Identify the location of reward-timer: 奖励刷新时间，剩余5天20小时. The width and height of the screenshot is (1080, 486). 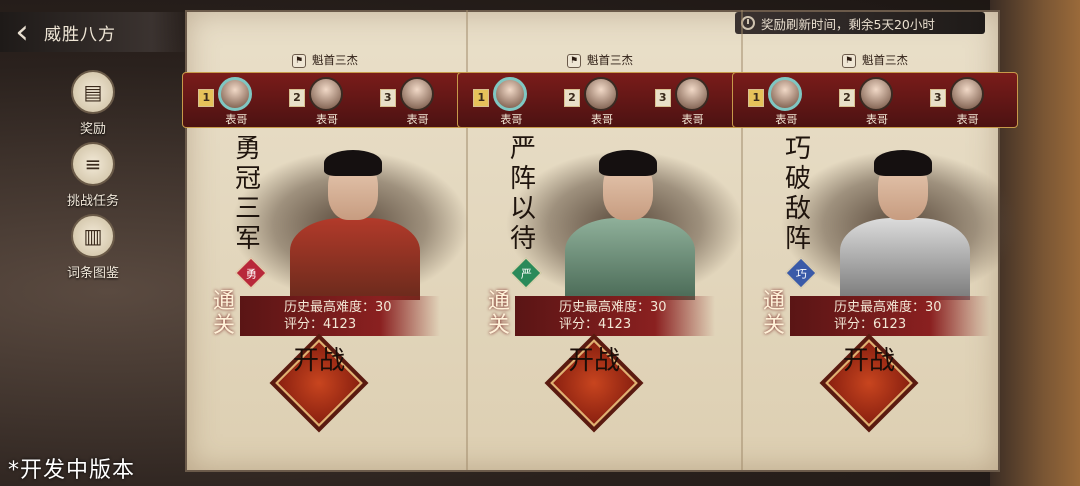
(860, 23).